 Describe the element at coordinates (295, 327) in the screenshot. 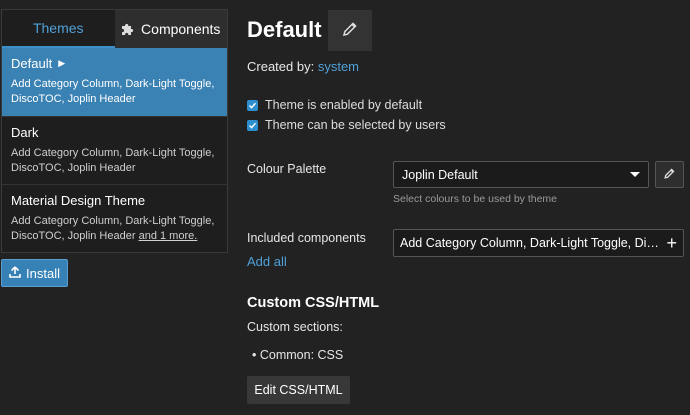

I see `custom-sections-label: Custom sections:` at that location.